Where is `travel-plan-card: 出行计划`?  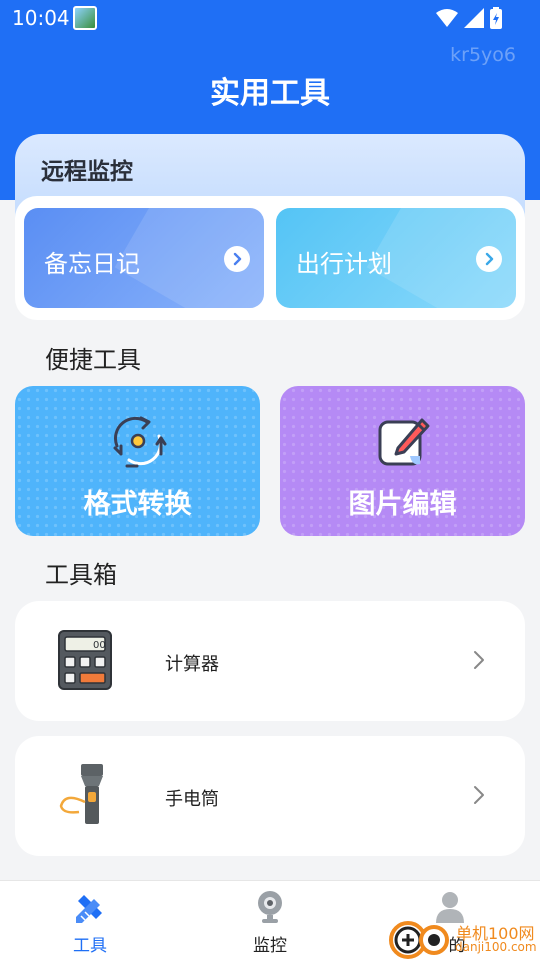 travel-plan-card: 出行计划 is located at coordinates (396, 258).